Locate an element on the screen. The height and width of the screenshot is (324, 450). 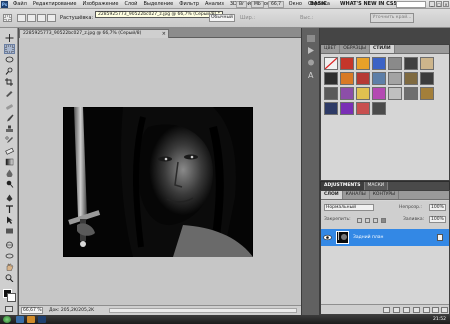
type-tool is located at coordinates (9, 209).